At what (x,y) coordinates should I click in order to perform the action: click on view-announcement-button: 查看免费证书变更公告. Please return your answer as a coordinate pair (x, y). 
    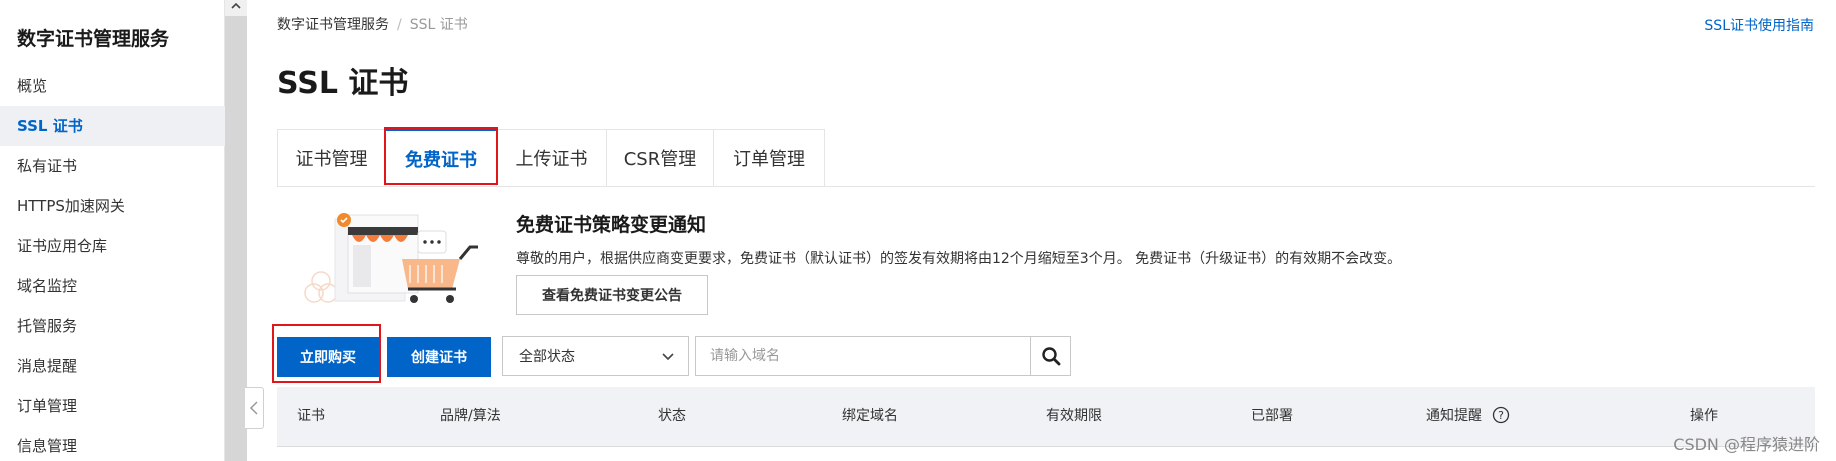
    Looking at the image, I should click on (612, 295).